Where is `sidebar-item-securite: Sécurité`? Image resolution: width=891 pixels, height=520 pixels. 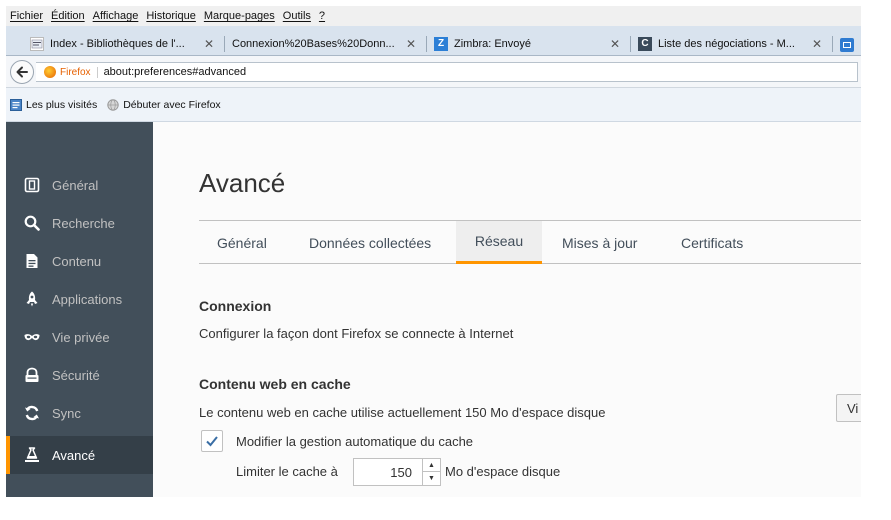
sidebar-item-securite: Sécurité is located at coordinates (79, 375).